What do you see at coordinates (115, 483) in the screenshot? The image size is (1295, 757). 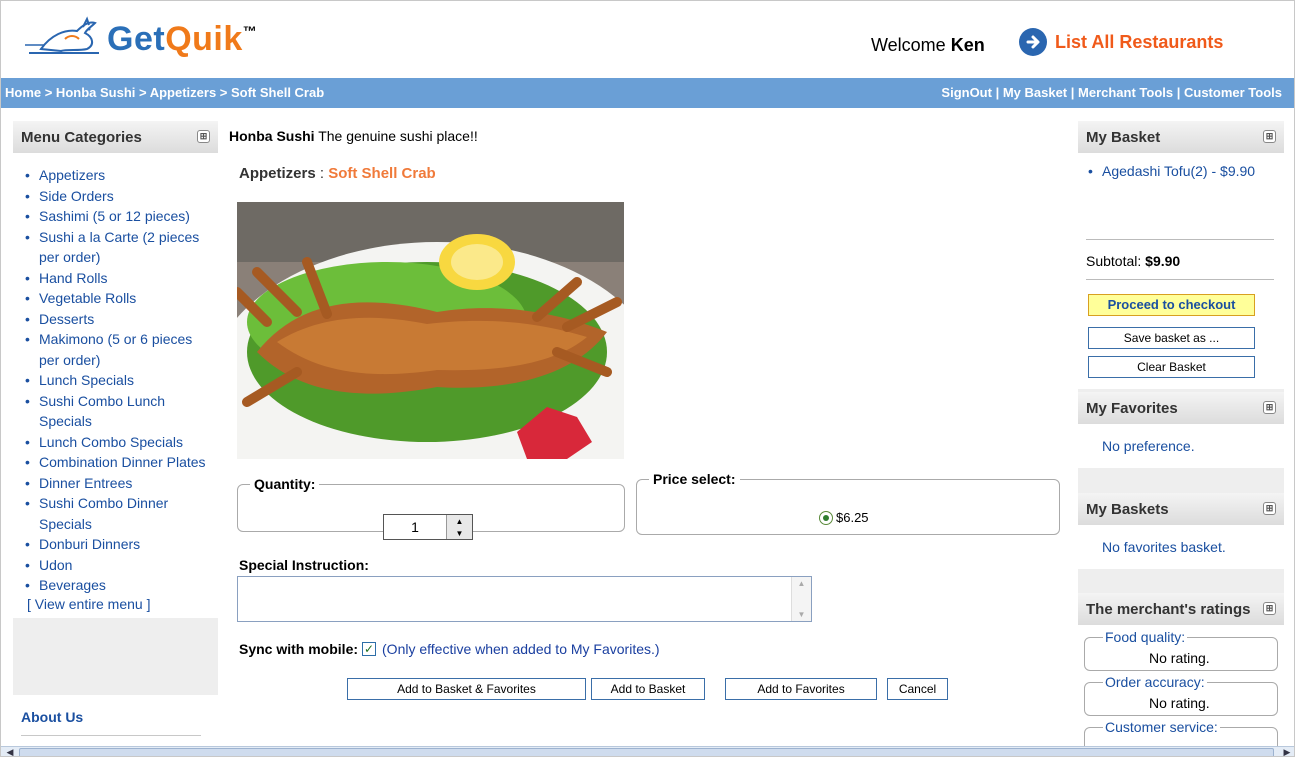 I see `category-item: Dinner Entrees` at bounding box center [115, 483].